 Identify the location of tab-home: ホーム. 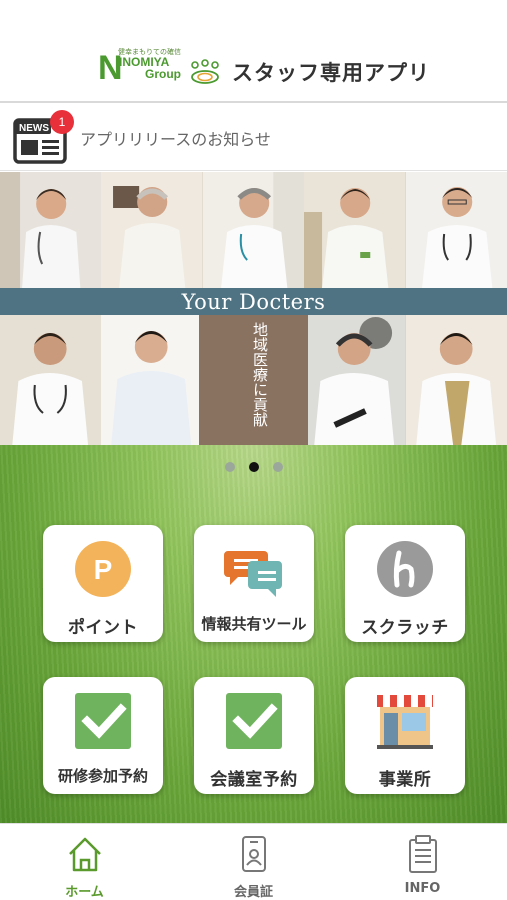
(84, 862).